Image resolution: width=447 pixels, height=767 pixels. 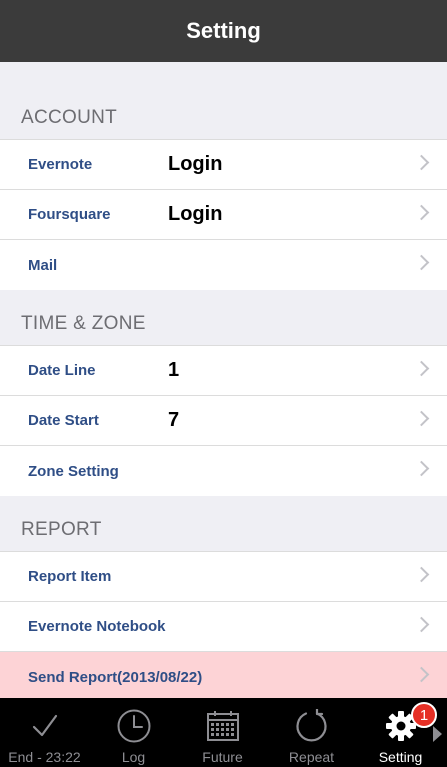 I want to click on row-report-item: Report Item, so click(x=223, y=577).